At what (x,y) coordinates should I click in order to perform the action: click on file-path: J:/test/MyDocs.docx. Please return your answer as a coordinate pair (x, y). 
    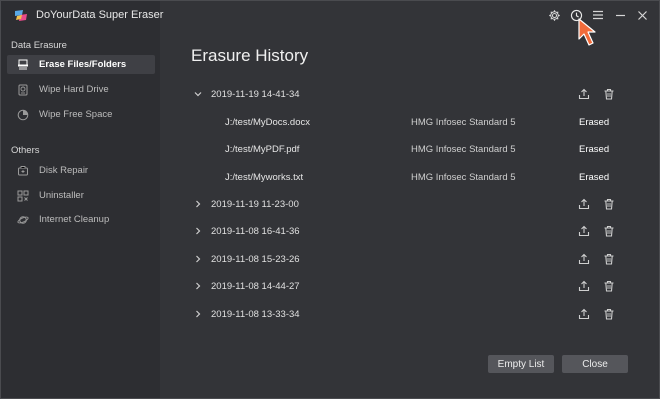
    Looking at the image, I should click on (267, 122).